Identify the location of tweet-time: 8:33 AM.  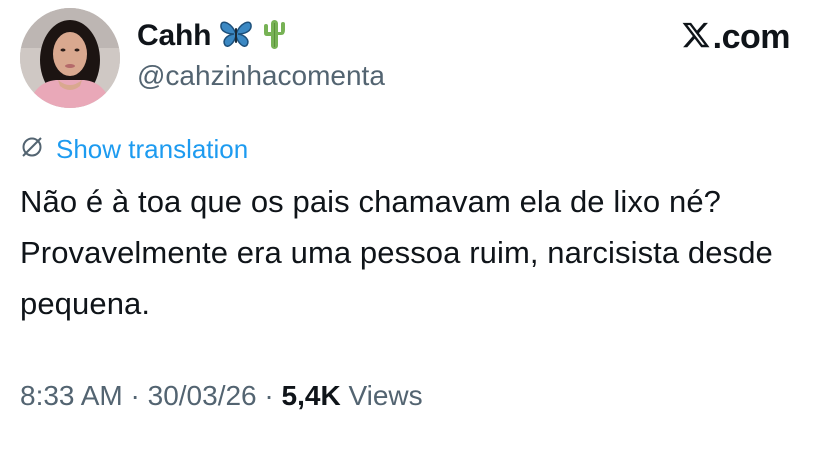
(71, 396).